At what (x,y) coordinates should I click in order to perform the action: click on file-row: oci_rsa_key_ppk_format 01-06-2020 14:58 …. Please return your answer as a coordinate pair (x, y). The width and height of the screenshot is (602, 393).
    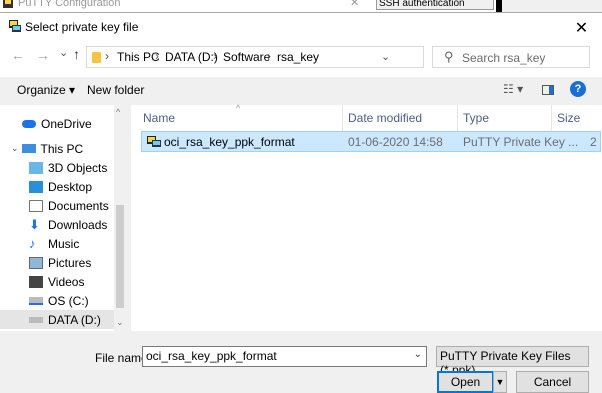
    Looking at the image, I should click on (371, 141).